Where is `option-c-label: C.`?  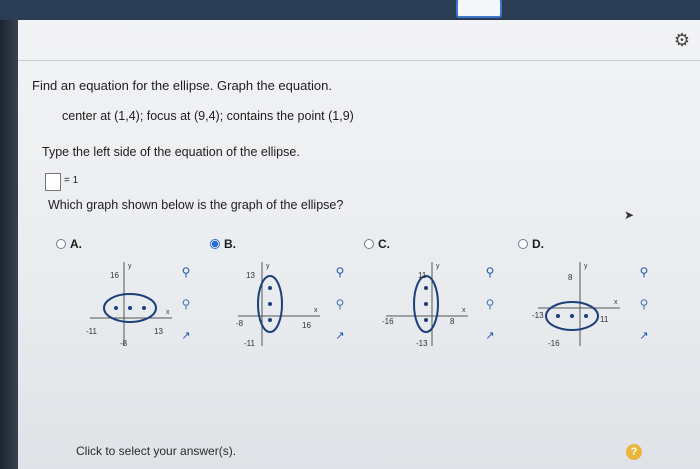 option-c-label: C. is located at coordinates (384, 244).